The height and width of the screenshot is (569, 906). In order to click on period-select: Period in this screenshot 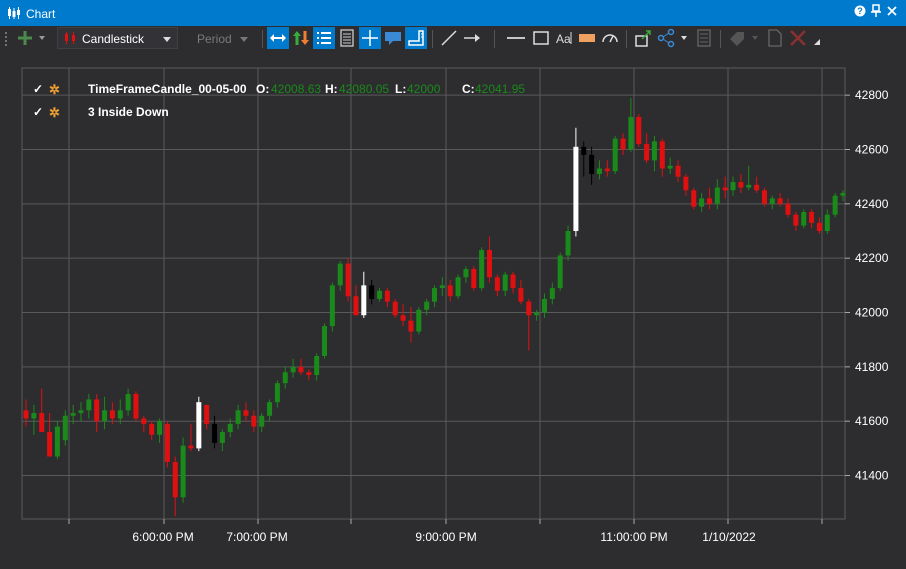, I will do `click(220, 38)`.